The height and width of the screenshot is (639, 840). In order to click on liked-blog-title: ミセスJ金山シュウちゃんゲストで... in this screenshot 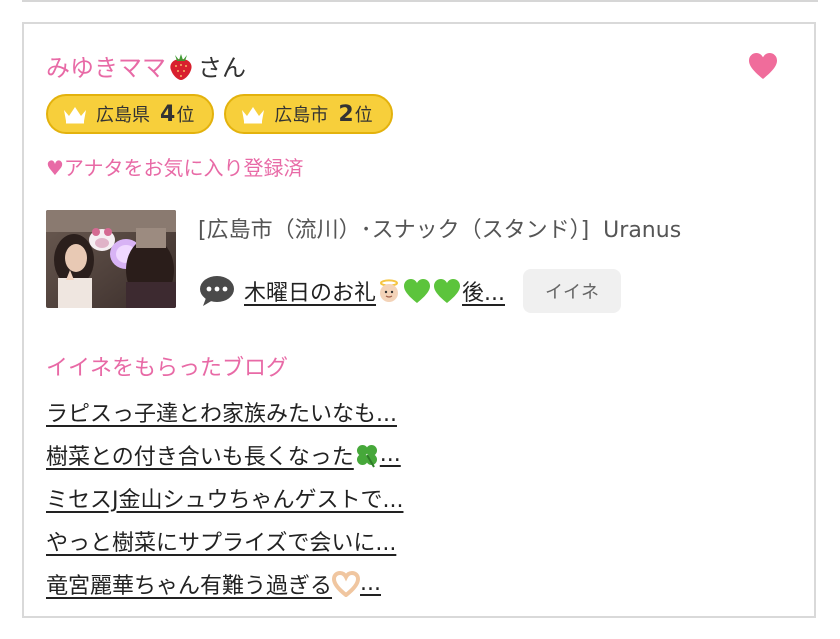, I will do `click(225, 500)`.